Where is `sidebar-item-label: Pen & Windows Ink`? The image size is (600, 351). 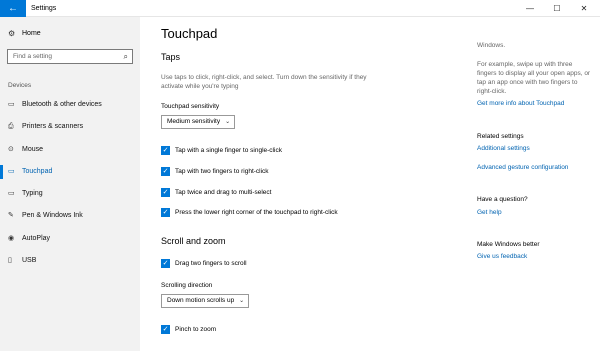 sidebar-item-label: Pen & Windows Ink is located at coordinates (52, 216).